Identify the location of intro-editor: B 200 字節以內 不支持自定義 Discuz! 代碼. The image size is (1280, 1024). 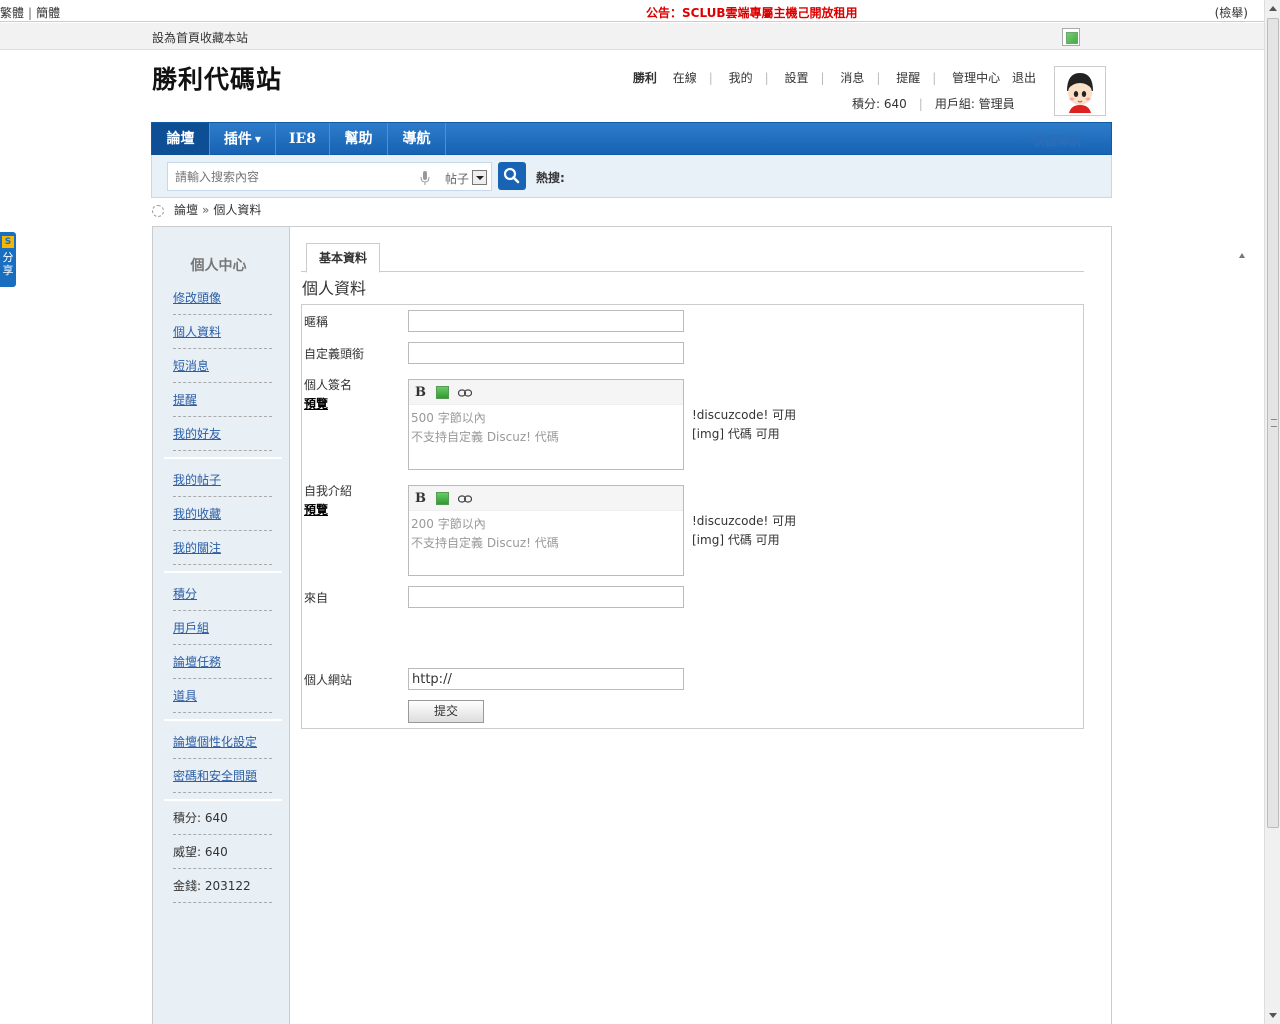
(546, 530).